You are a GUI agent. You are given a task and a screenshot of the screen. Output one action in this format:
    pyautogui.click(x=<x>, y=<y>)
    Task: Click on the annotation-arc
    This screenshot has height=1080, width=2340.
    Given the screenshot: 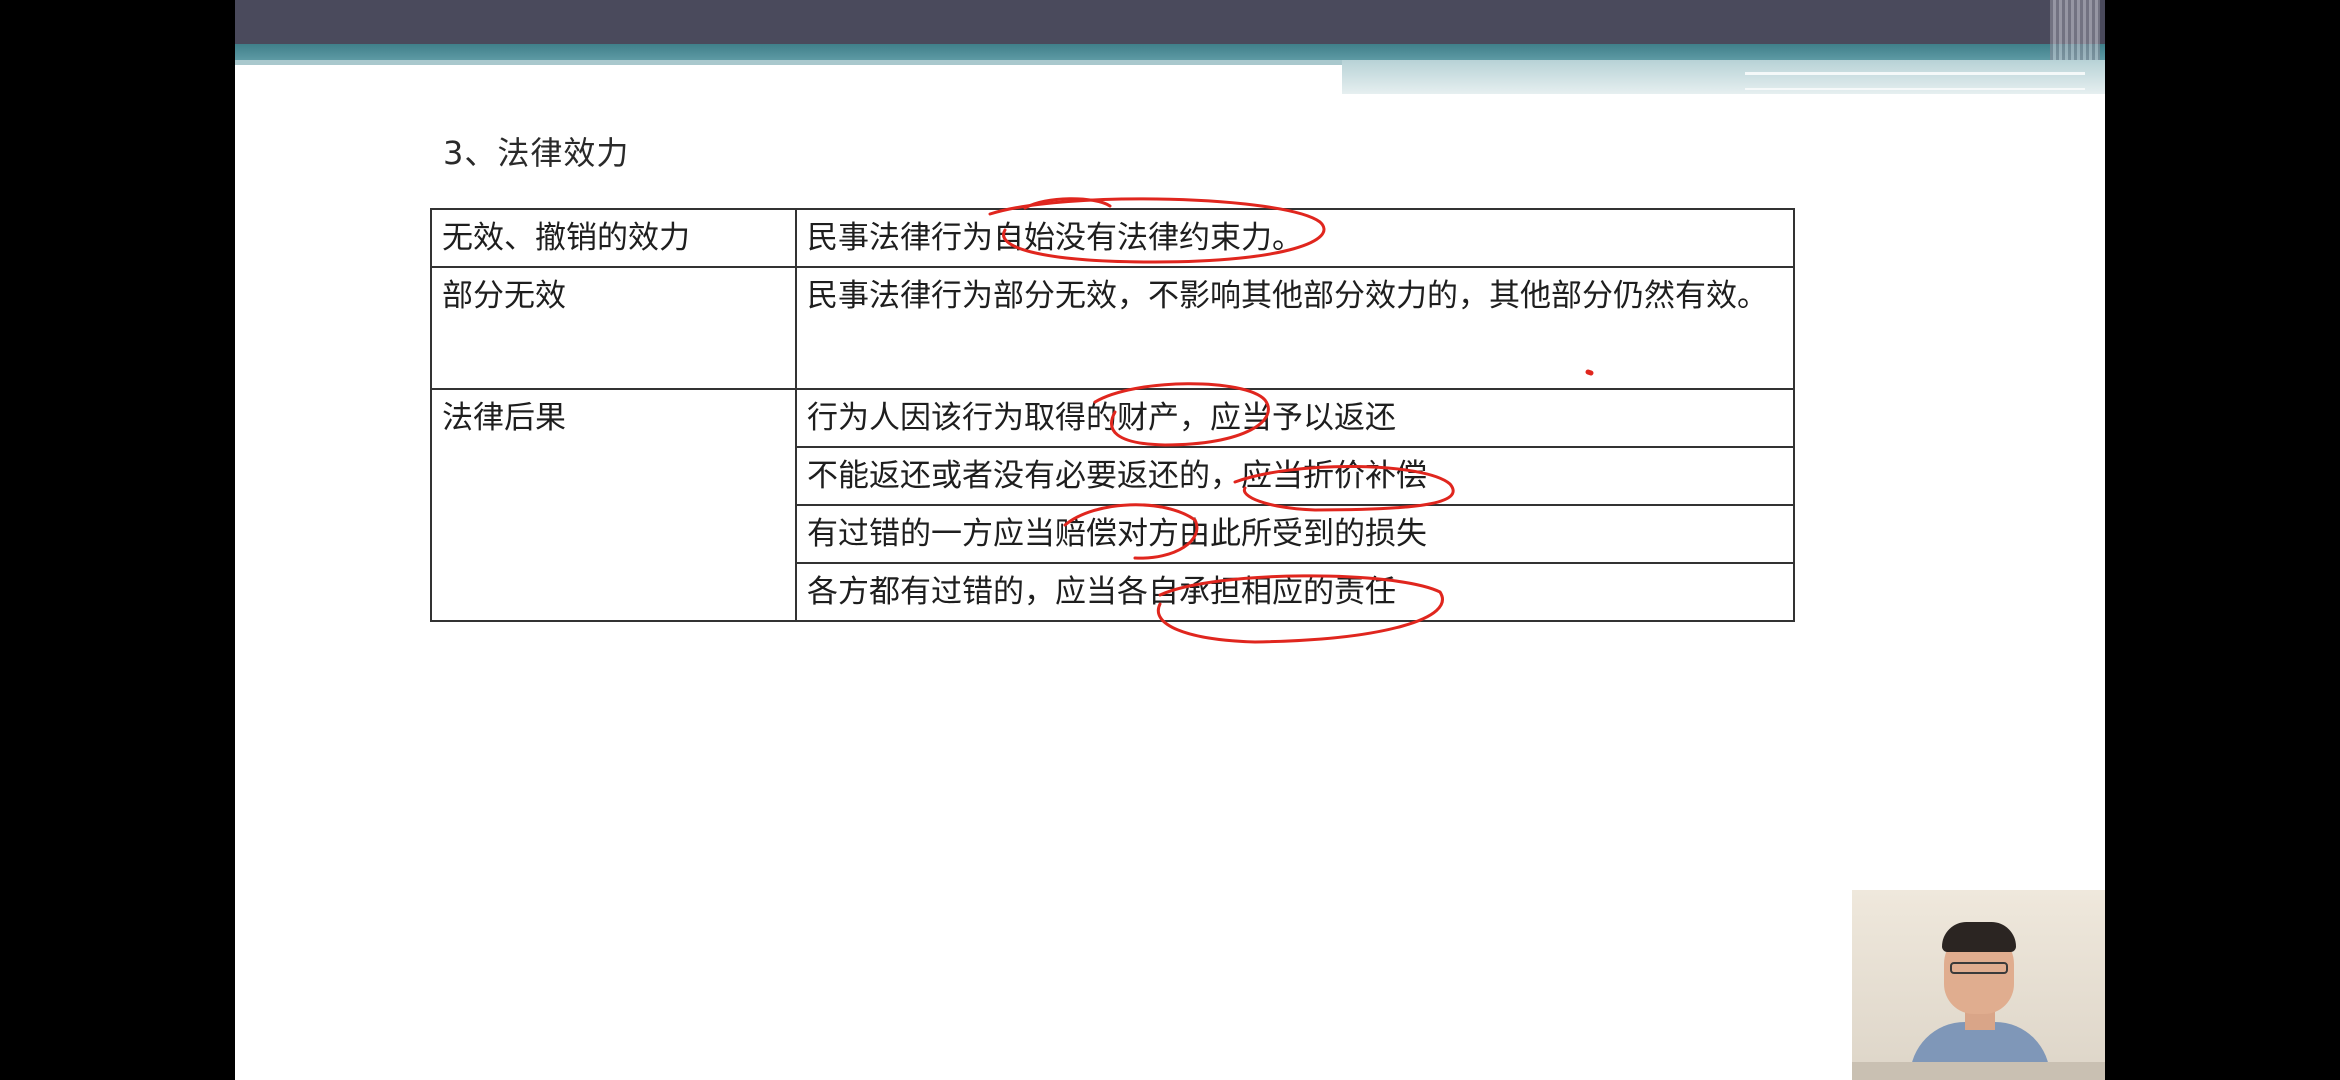 What is the action you would take?
    pyautogui.click(x=1067, y=203)
    